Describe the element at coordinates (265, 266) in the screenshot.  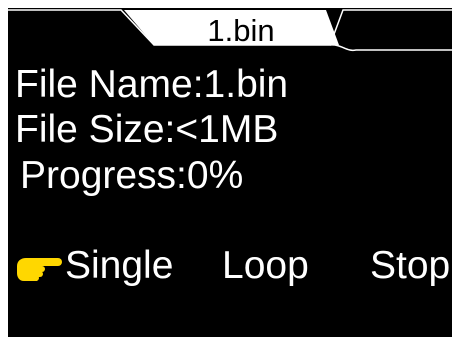
I see `mode-loop-option: Loop` at that location.